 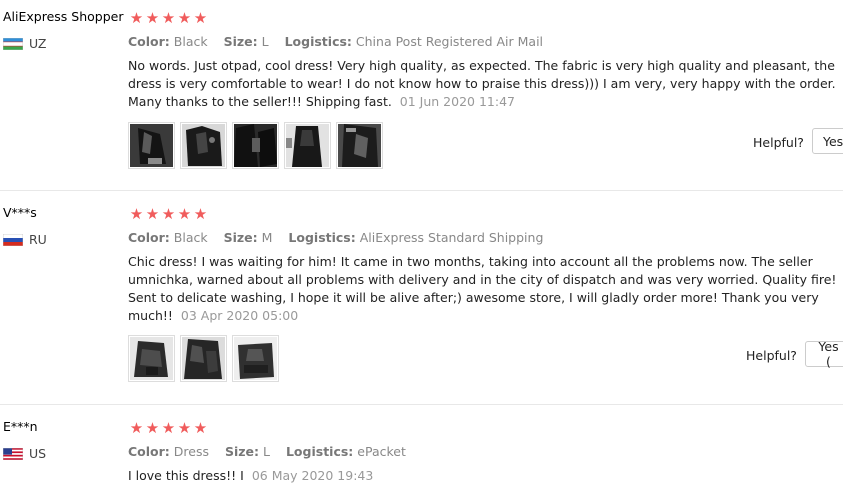 What do you see at coordinates (13, 453) in the screenshot?
I see `us-flag-icon` at bounding box center [13, 453].